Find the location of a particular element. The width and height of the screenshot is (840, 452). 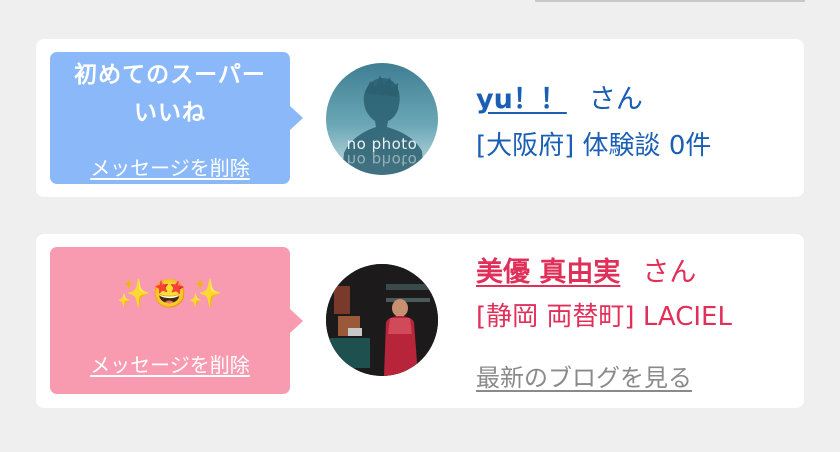

user-name-row: yu！！ さん is located at coordinates (559, 96).